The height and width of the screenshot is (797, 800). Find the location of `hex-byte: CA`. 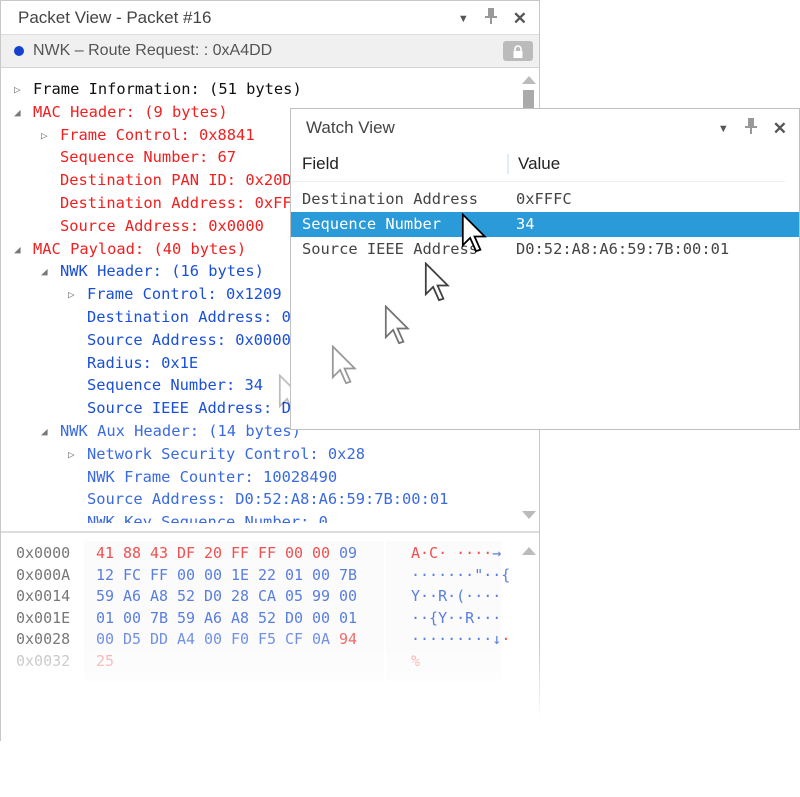

hex-byte: CA is located at coordinates (267, 596).